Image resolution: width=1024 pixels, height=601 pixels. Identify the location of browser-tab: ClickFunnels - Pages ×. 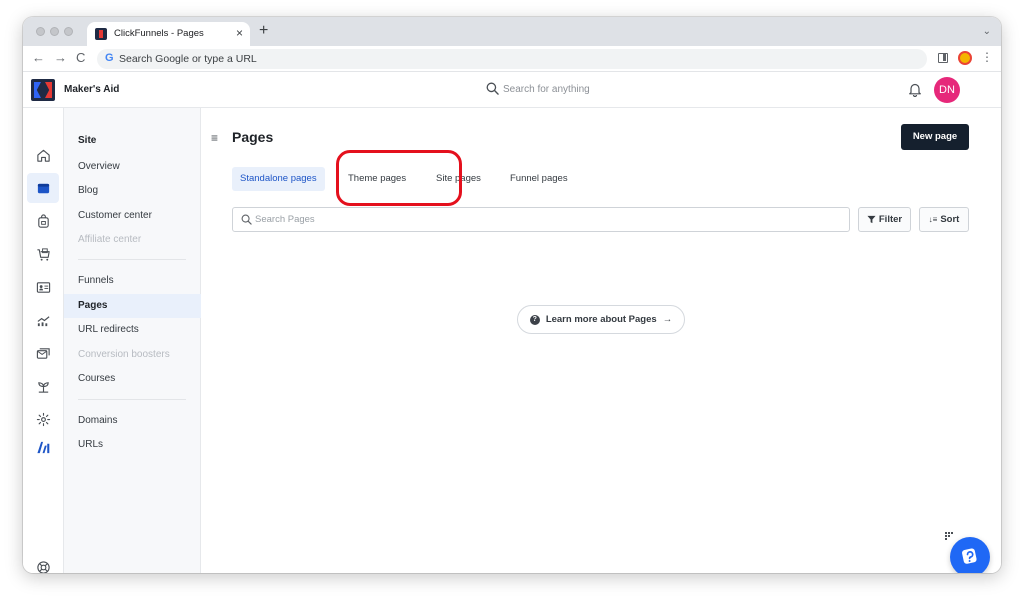
(168, 34).